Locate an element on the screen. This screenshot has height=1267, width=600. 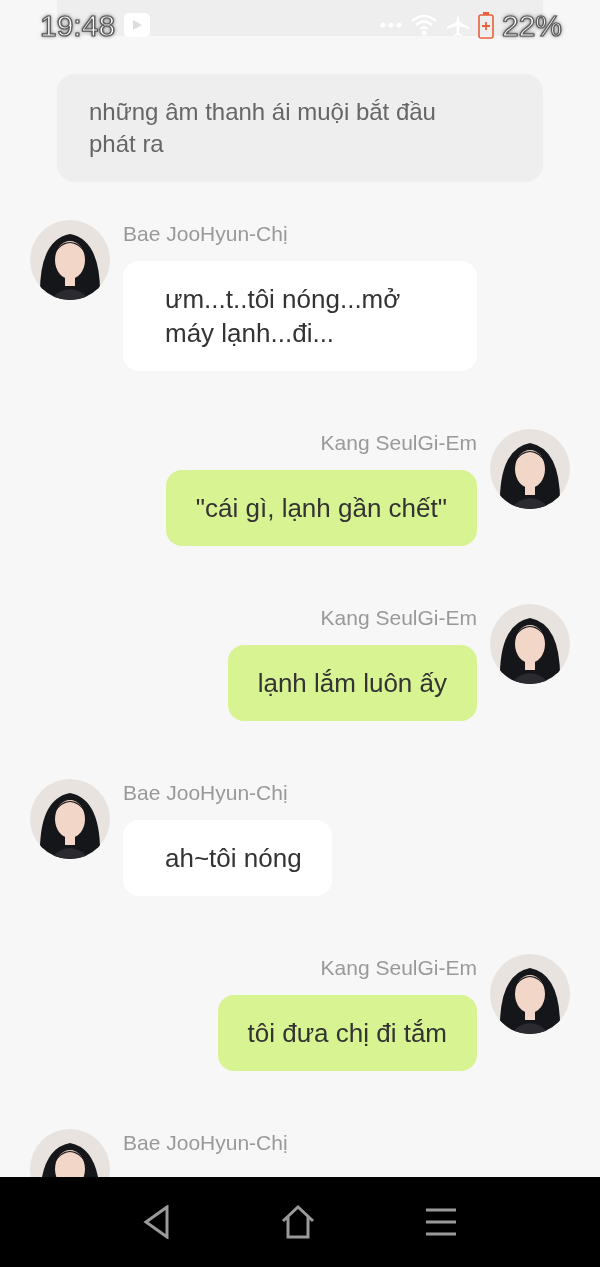
home-icon is located at coordinates (298, 1222).